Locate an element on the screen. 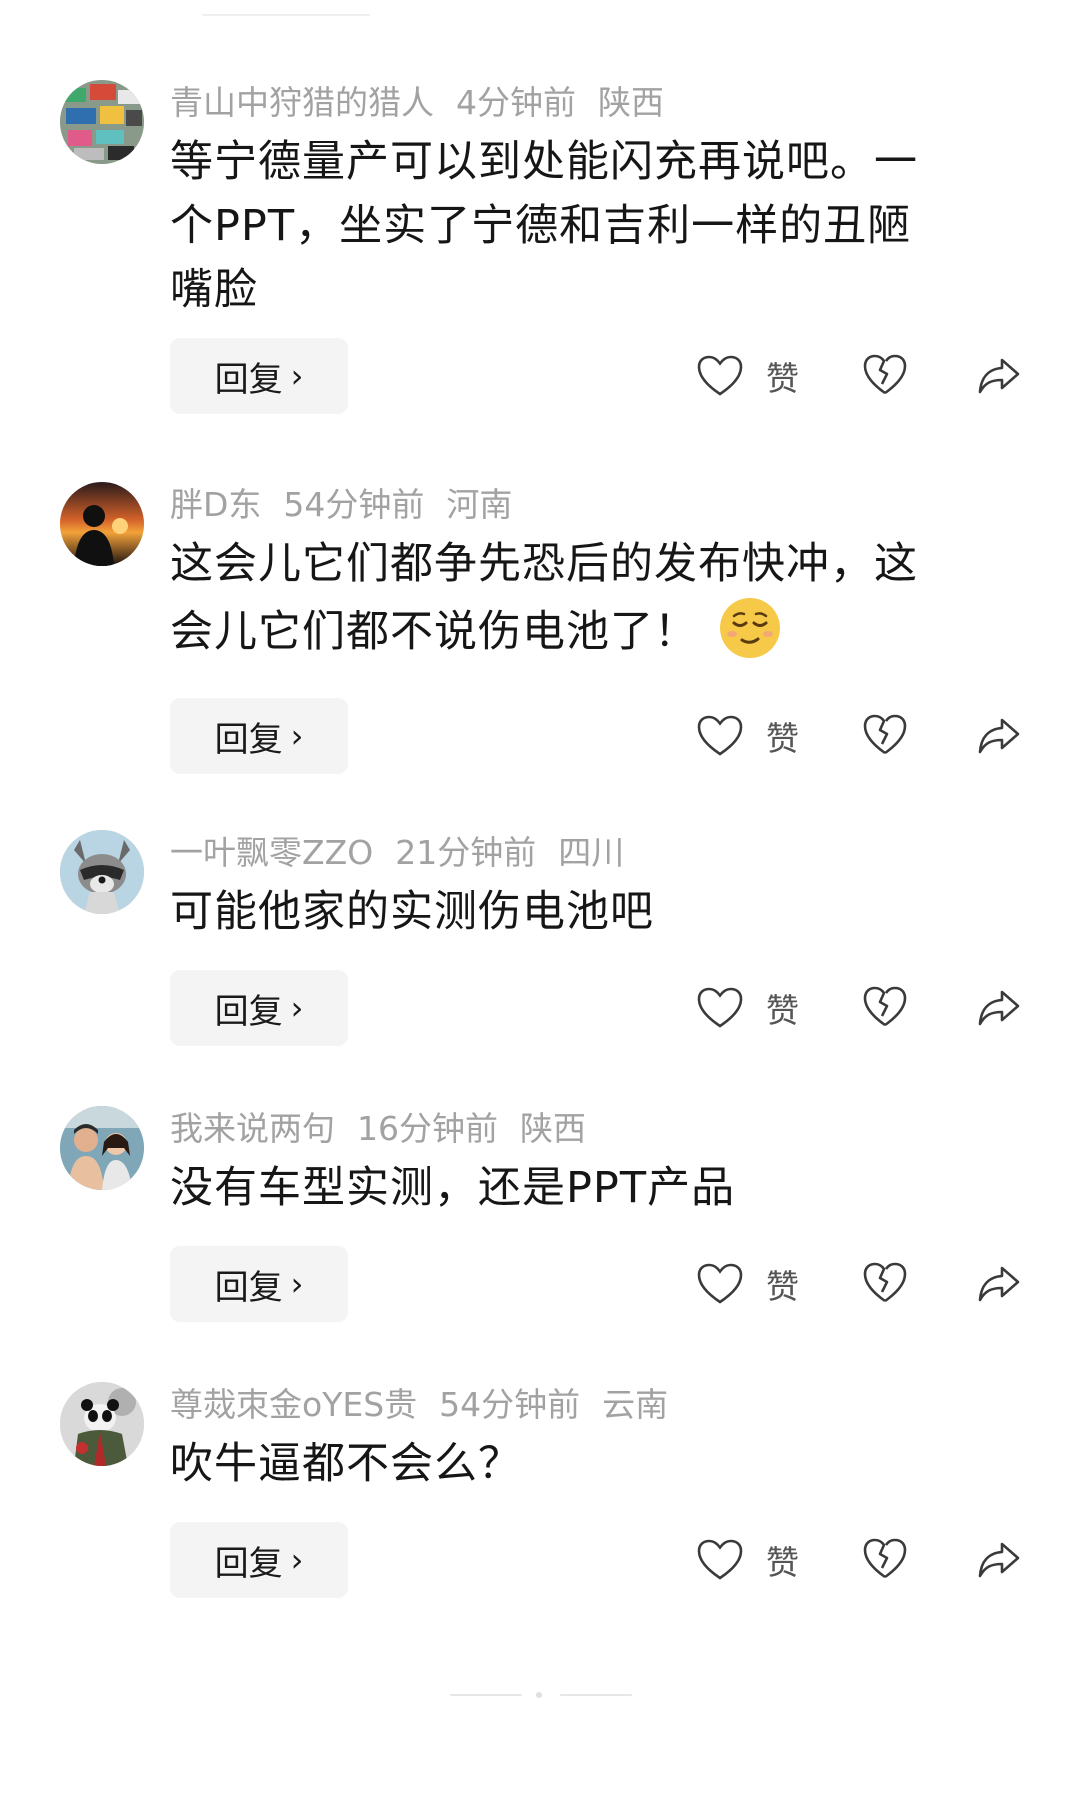 This screenshot has width=1080, height=1808. indicator-dot is located at coordinates (539, 1695).